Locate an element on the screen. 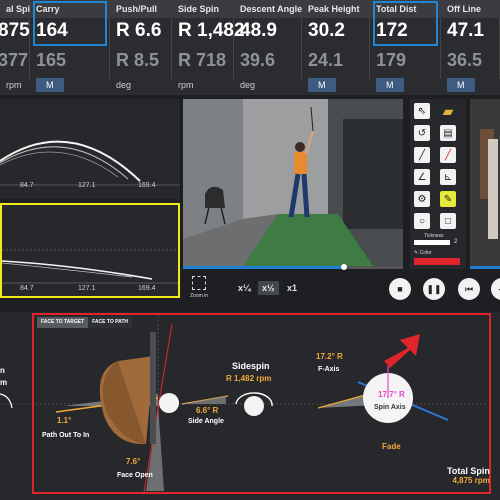 The width and height of the screenshot is (500, 500). zoom-in-button: Zoom in is located at coordinates (199, 291).